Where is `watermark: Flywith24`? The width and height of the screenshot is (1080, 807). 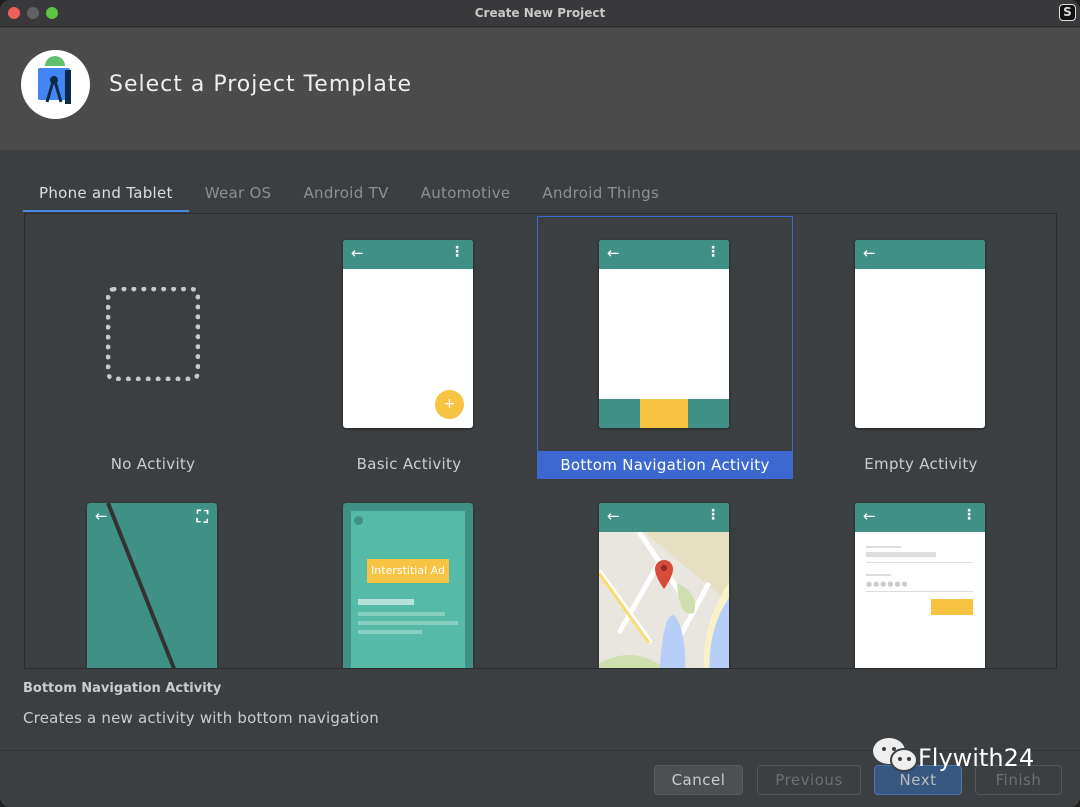 watermark: Flywith24 is located at coordinates (953, 758).